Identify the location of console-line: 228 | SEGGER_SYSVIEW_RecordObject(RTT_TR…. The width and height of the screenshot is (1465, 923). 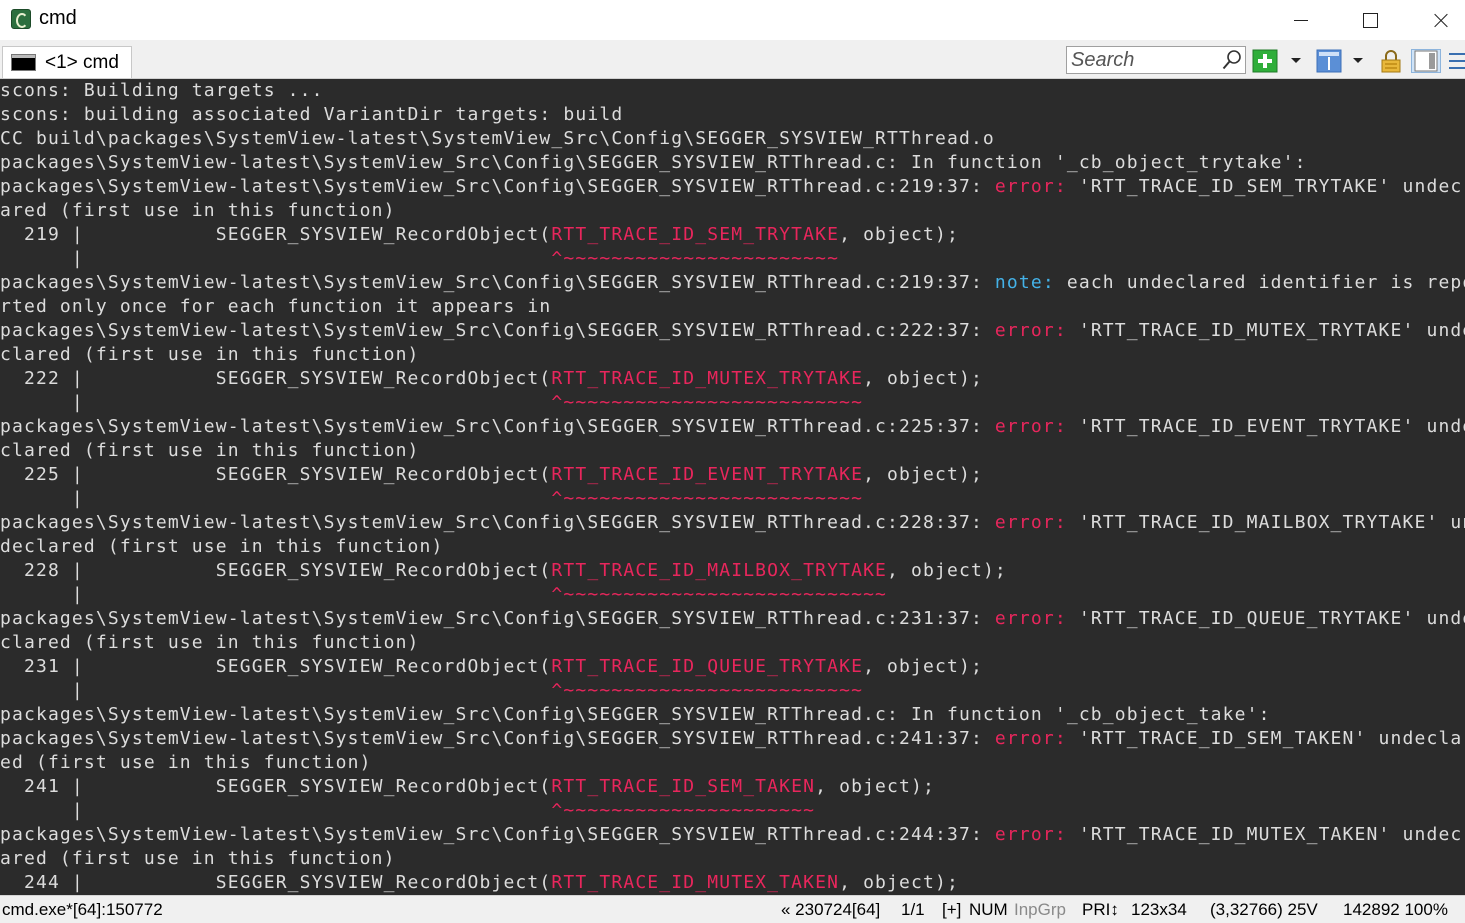
(732, 571).